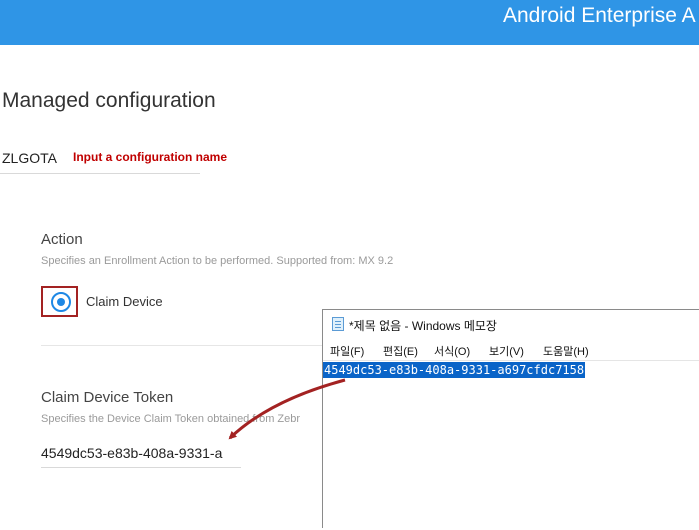  Describe the element at coordinates (423, 326) in the screenshot. I see `notepad-title: *제목 없음 - Windows 메모장` at that location.